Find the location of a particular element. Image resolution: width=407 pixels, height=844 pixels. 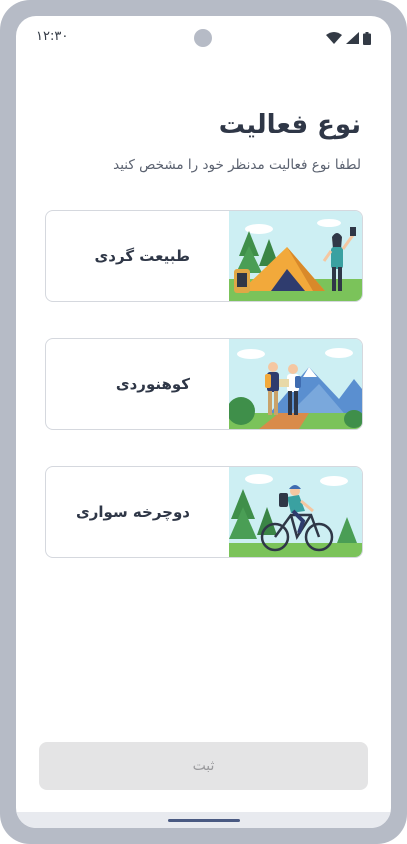

battery-icon is located at coordinates (367, 38).